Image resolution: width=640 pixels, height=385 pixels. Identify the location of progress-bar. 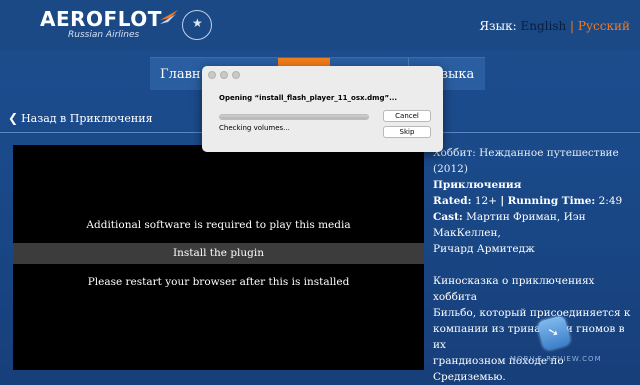
(294, 117).